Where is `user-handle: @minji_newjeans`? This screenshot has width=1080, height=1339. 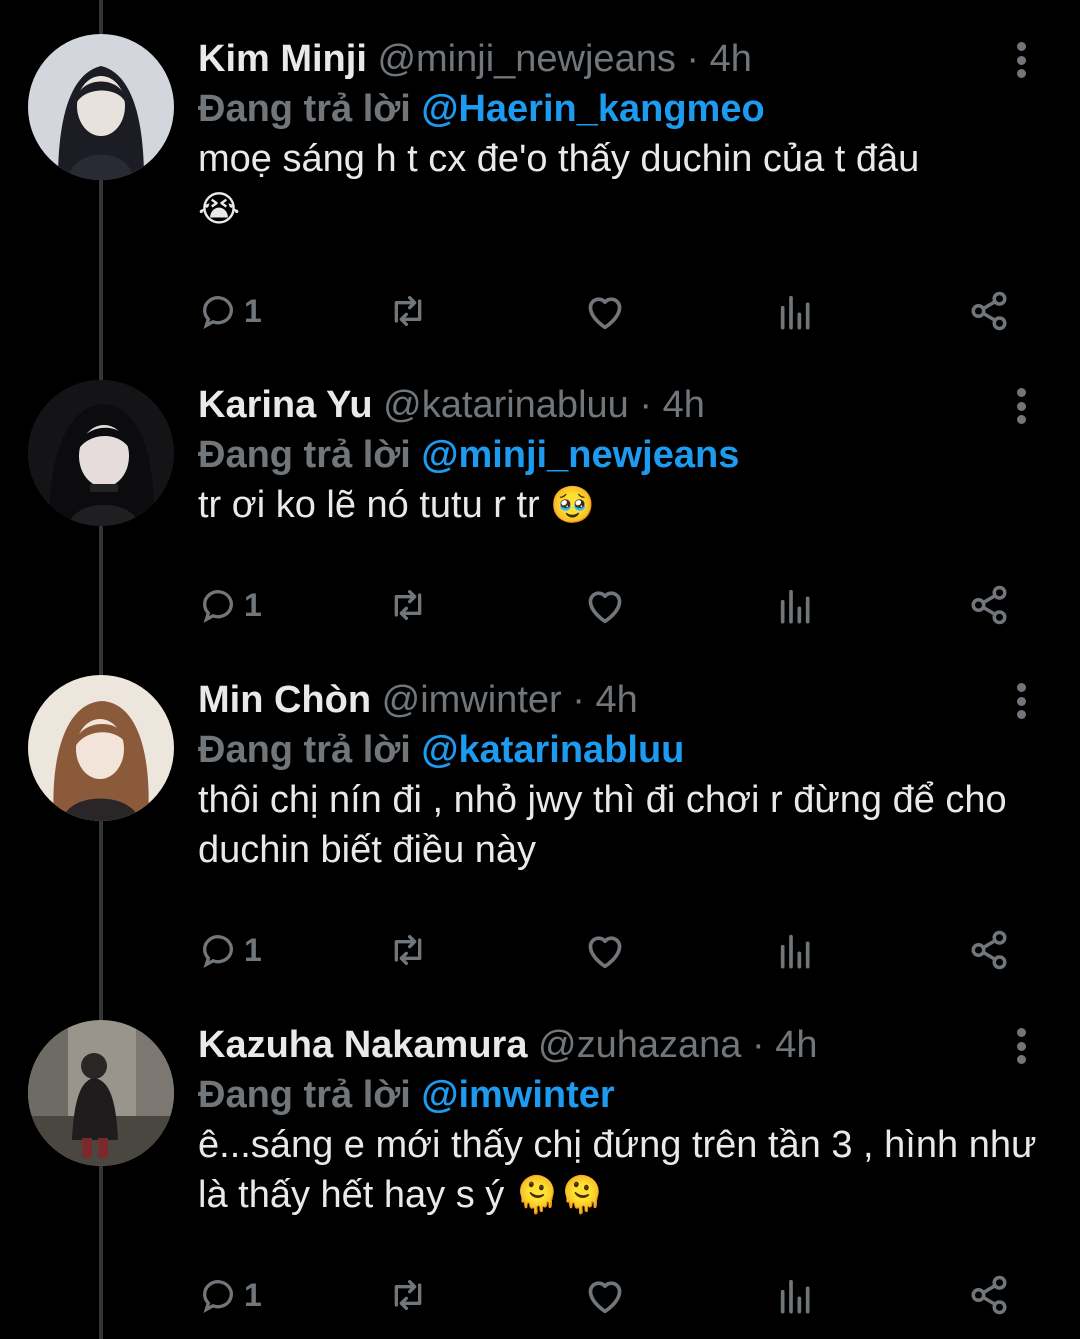 user-handle: @minji_newjeans is located at coordinates (526, 59).